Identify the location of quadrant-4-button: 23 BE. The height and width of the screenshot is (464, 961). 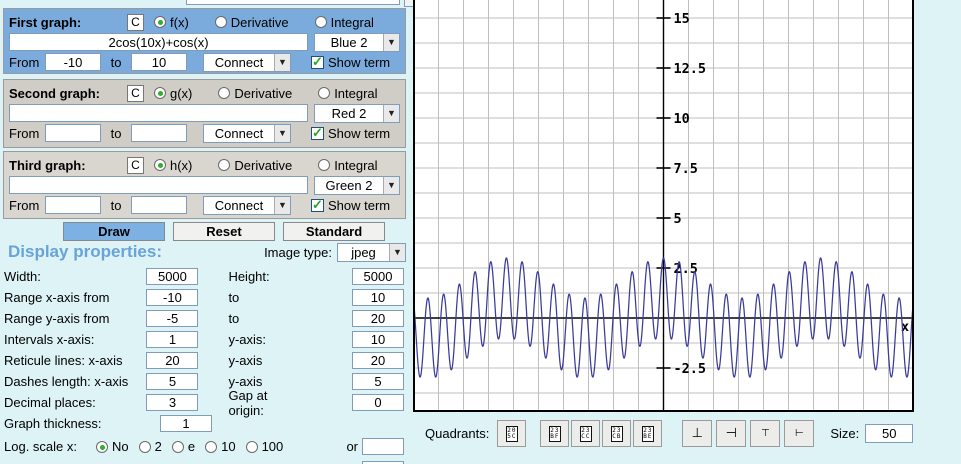
(648, 433).